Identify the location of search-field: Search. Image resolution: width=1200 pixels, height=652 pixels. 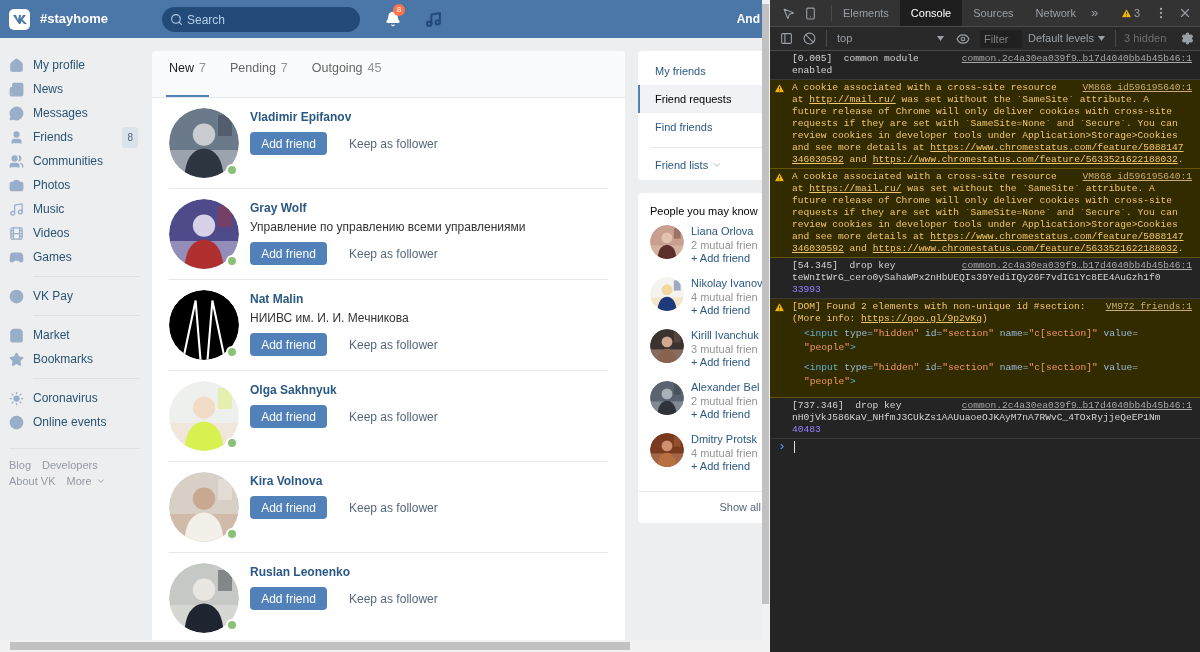
(261, 19).